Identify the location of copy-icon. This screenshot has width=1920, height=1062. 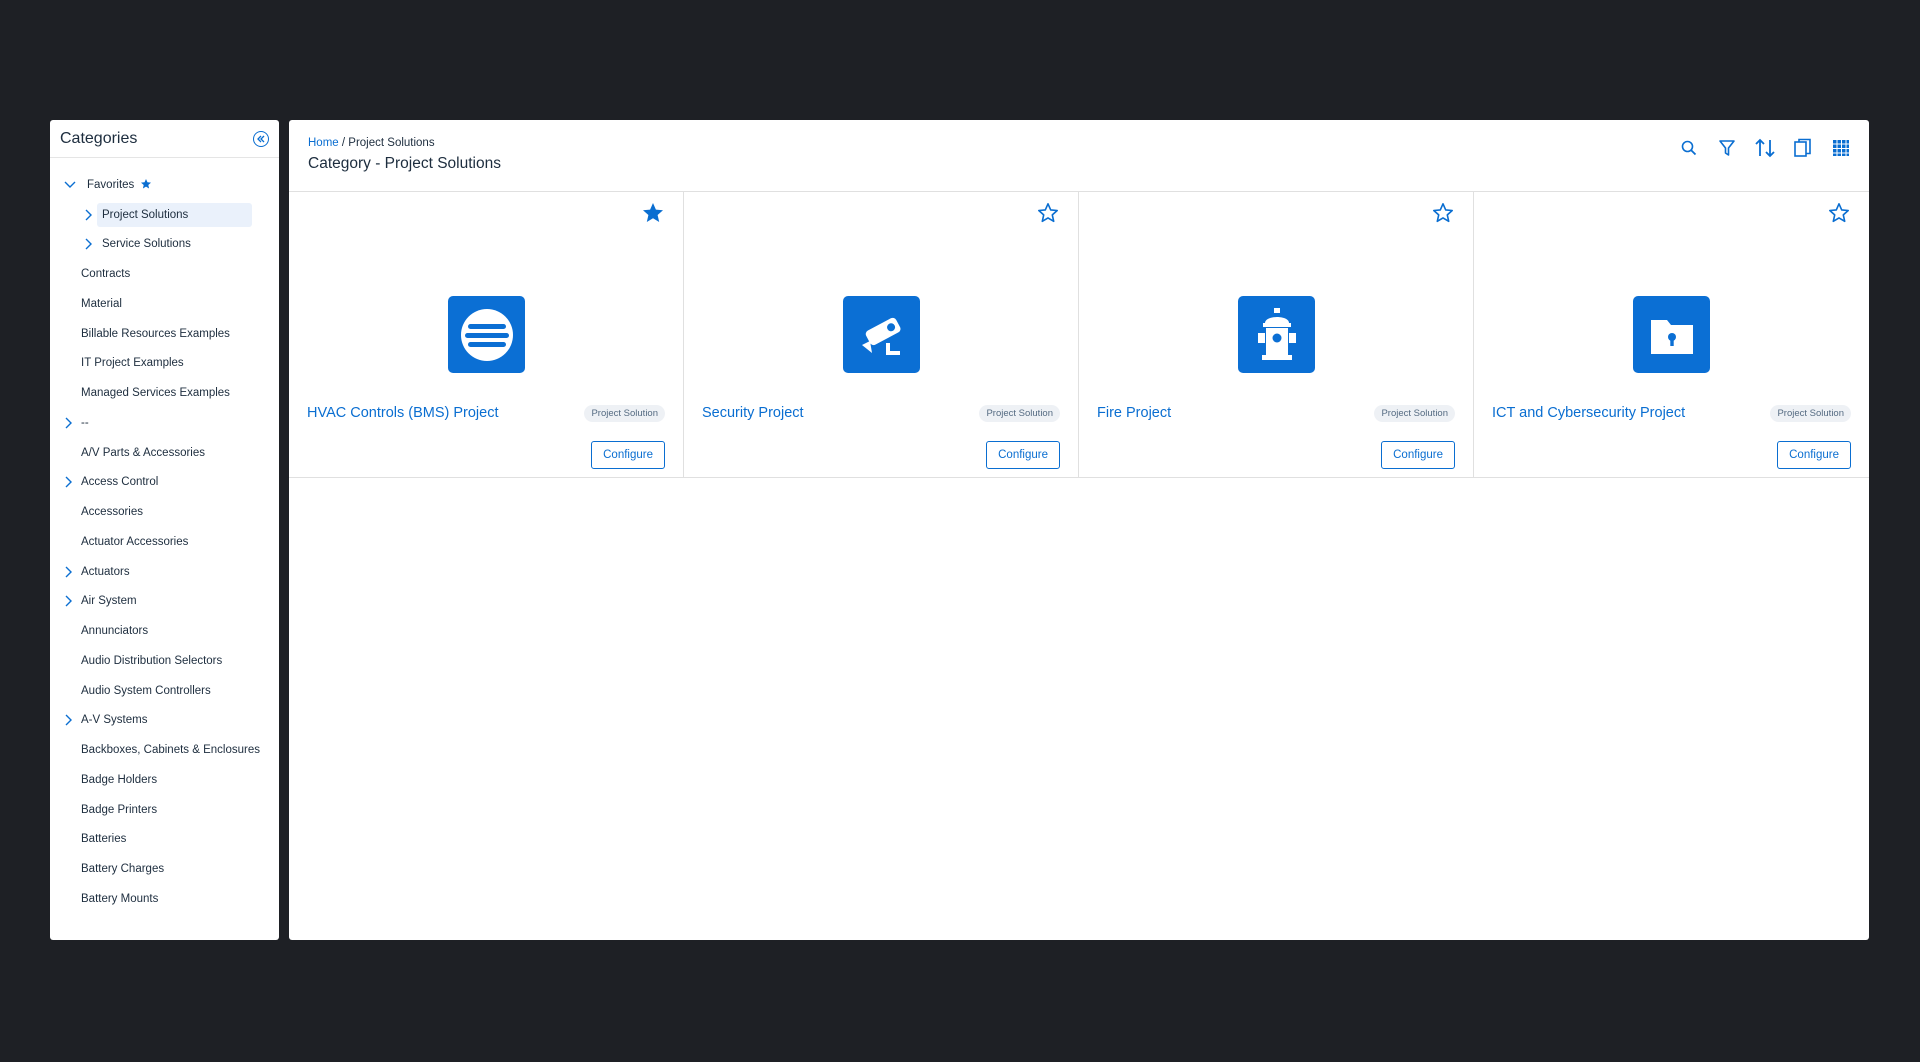
(1803, 148).